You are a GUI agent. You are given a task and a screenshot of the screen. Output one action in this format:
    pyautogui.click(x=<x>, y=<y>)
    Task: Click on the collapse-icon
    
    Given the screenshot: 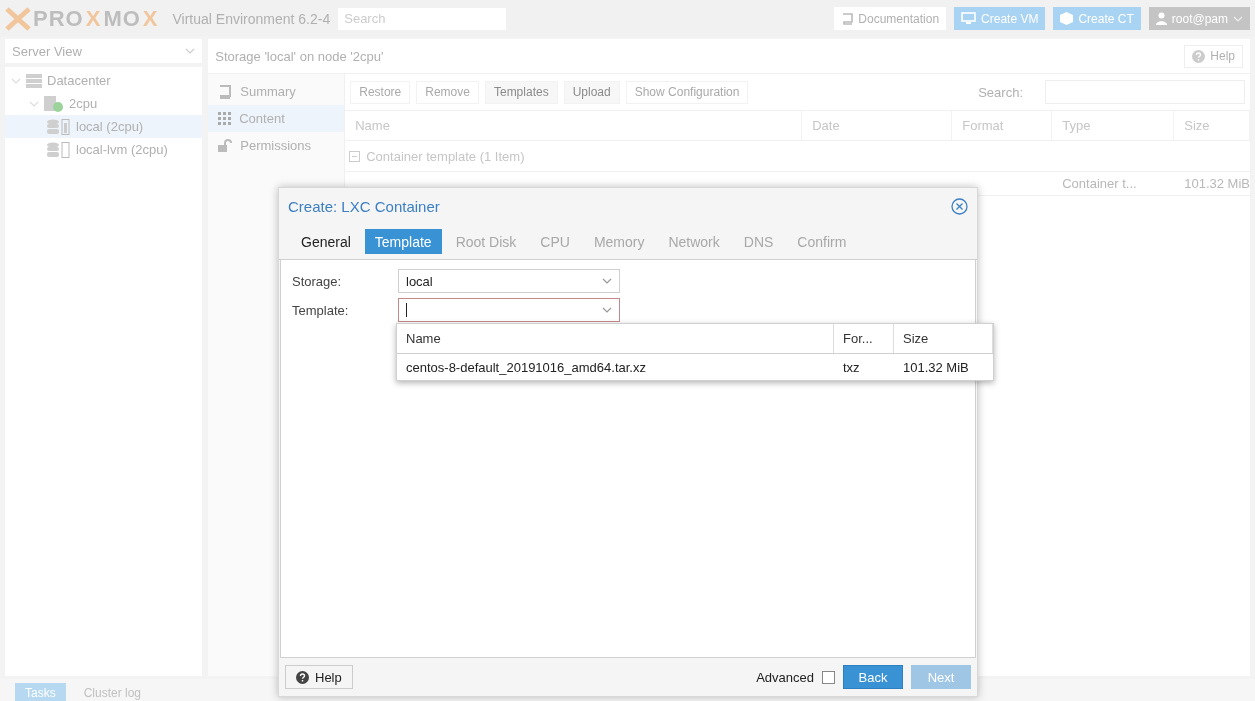 What is the action you would take?
    pyautogui.click(x=355, y=156)
    